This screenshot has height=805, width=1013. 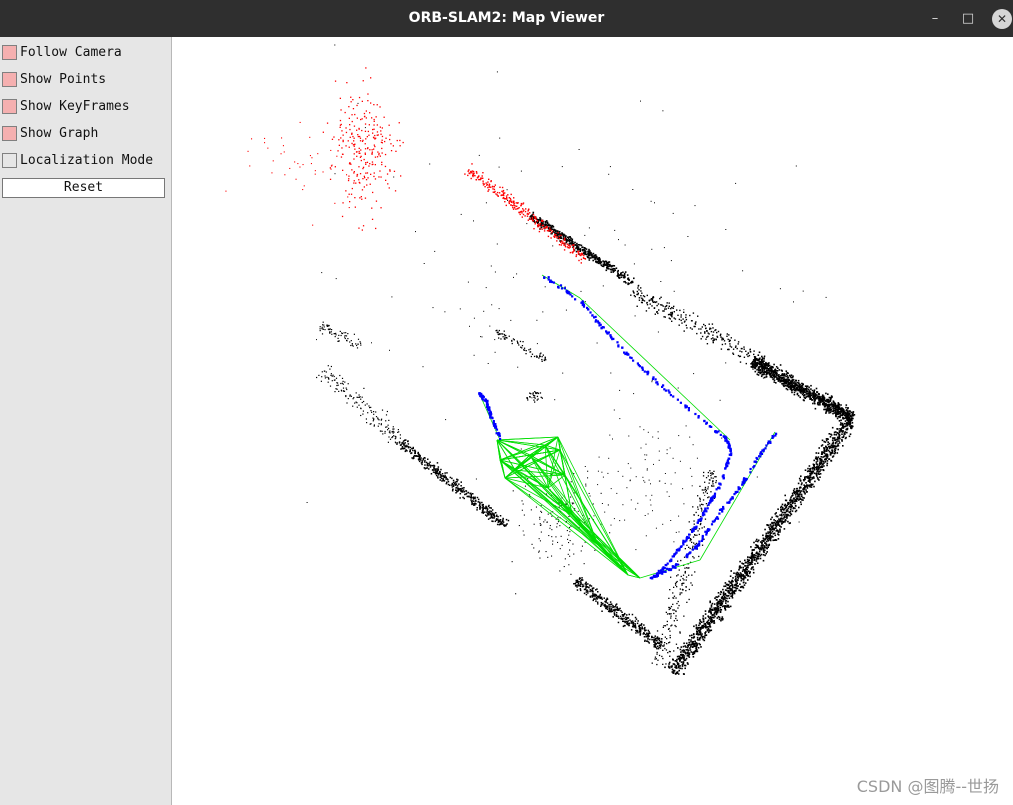 I want to click on show-keyframes-checkbox, so click(x=9, y=106).